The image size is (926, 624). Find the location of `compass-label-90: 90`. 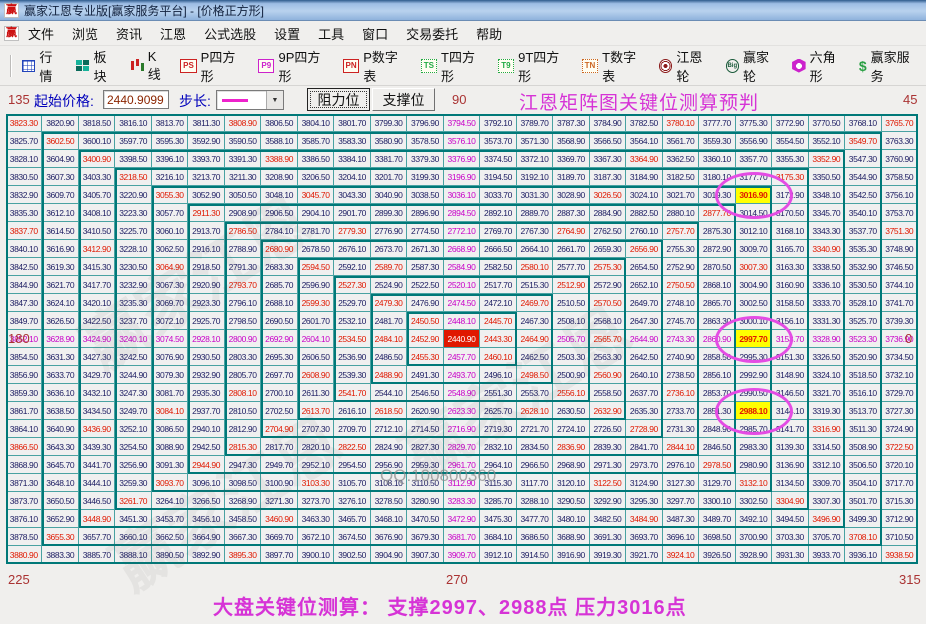

compass-label-90: 90 is located at coordinates (459, 99).